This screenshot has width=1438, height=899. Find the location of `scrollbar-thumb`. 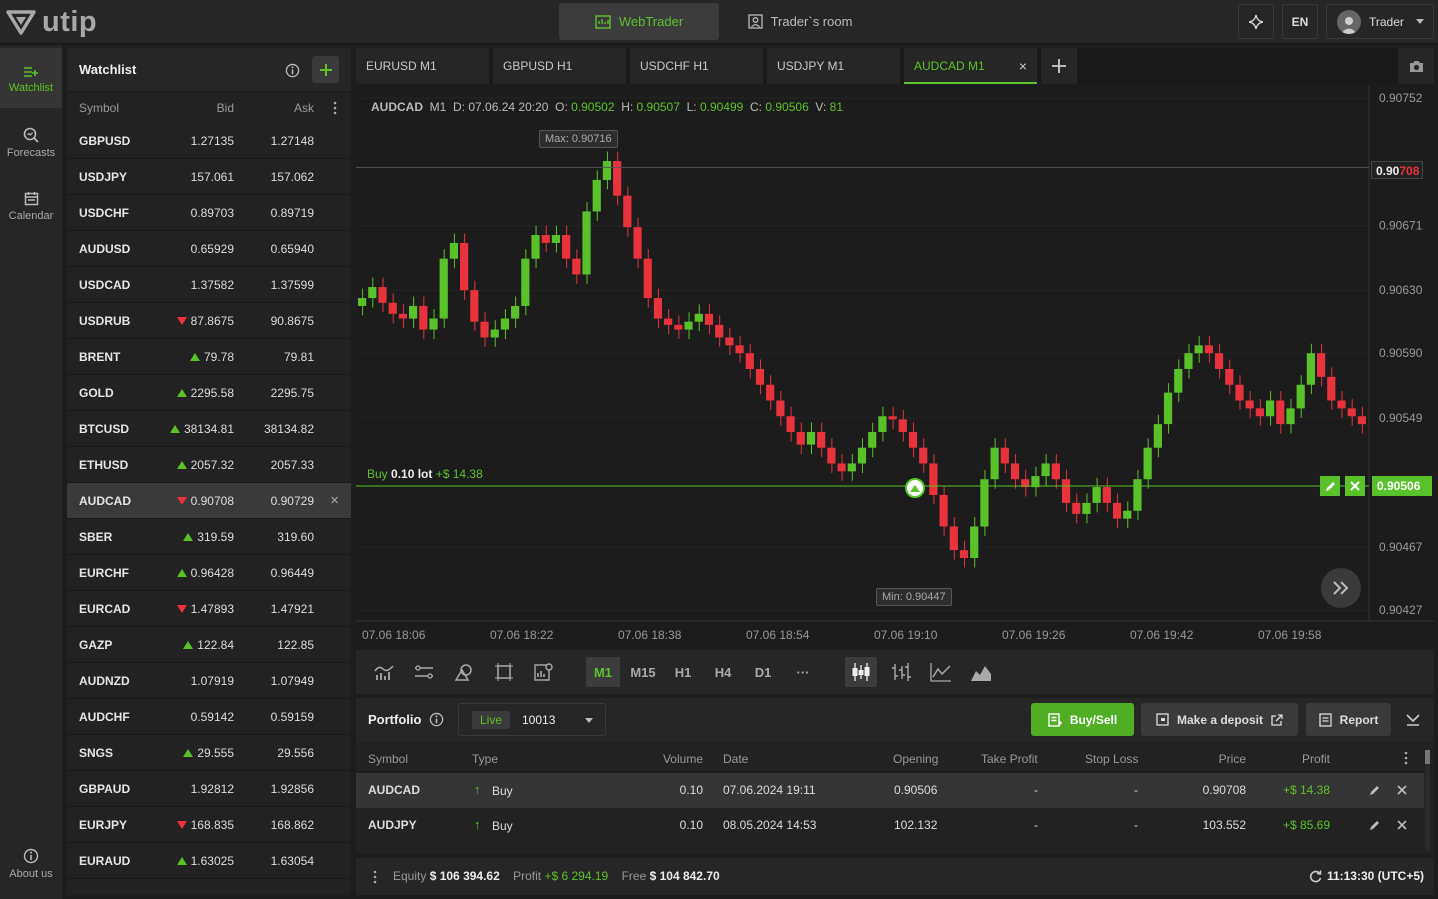

scrollbar-thumb is located at coordinates (1427, 757).